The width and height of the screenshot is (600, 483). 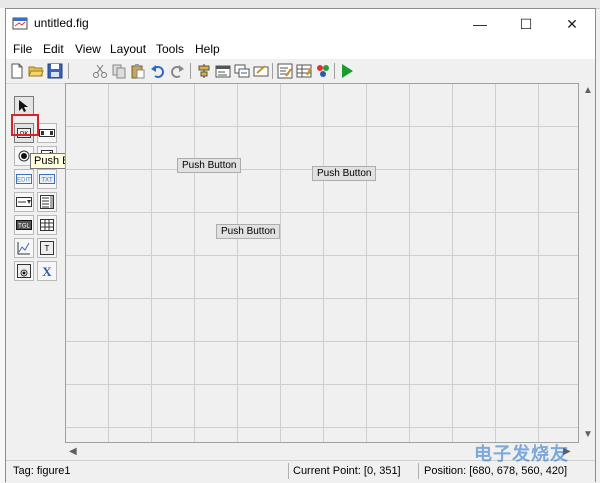 What do you see at coordinates (242, 71) in the screenshot?
I see `tab-order-icon` at bounding box center [242, 71].